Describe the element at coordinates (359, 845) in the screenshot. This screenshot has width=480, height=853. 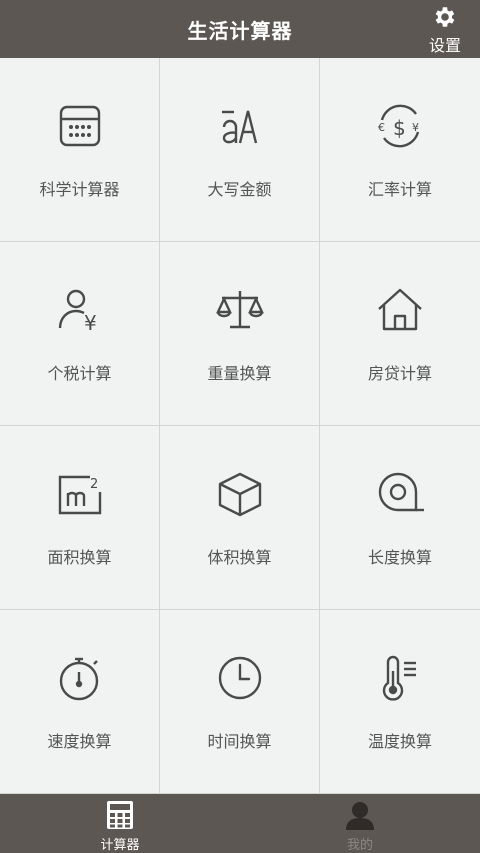
I see `tab-label: 我的` at that location.